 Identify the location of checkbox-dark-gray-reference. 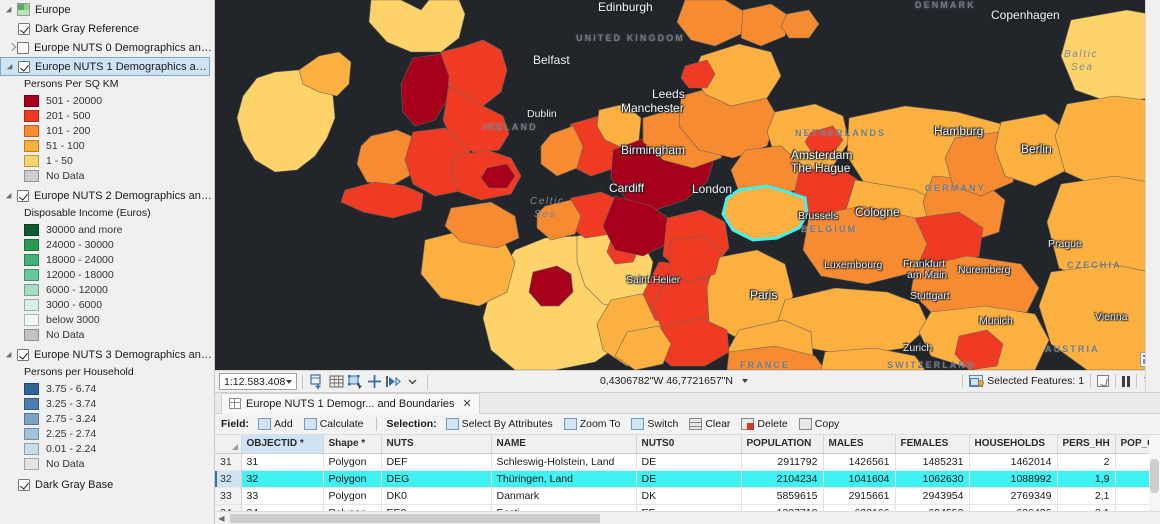
(24, 28).